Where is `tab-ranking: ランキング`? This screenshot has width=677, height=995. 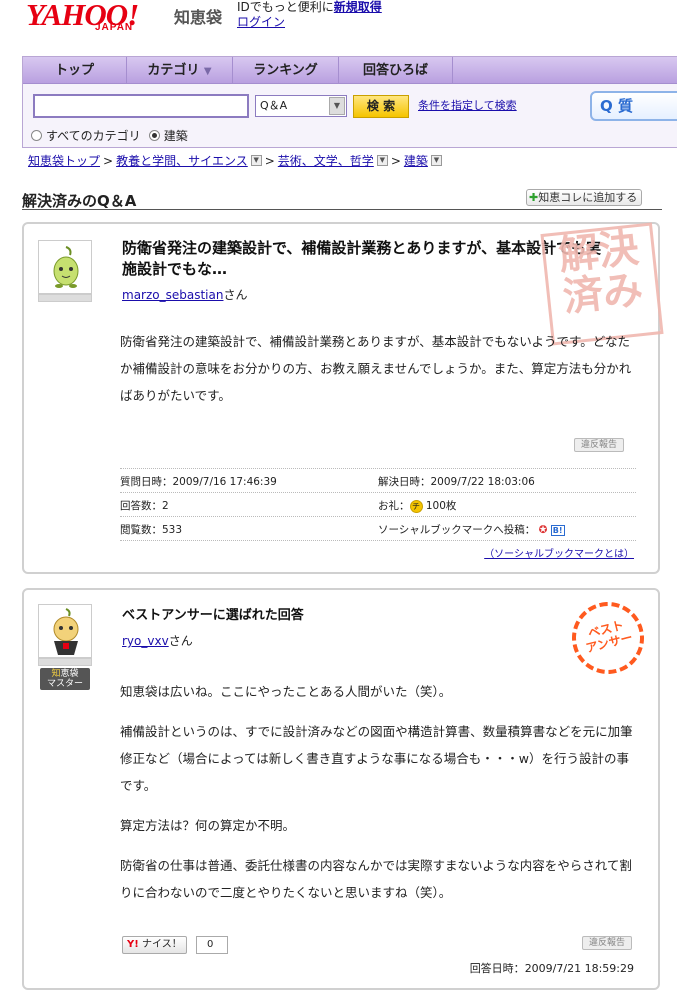 tab-ranking: ランキング is located at coordinates (286, 70).